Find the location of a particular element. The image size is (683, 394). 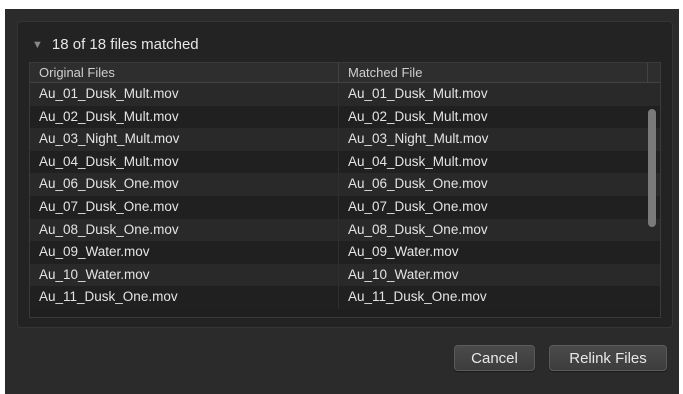

original-file-cell: Au_08_Dusk_One.mov is located at coordinates (184, 230).